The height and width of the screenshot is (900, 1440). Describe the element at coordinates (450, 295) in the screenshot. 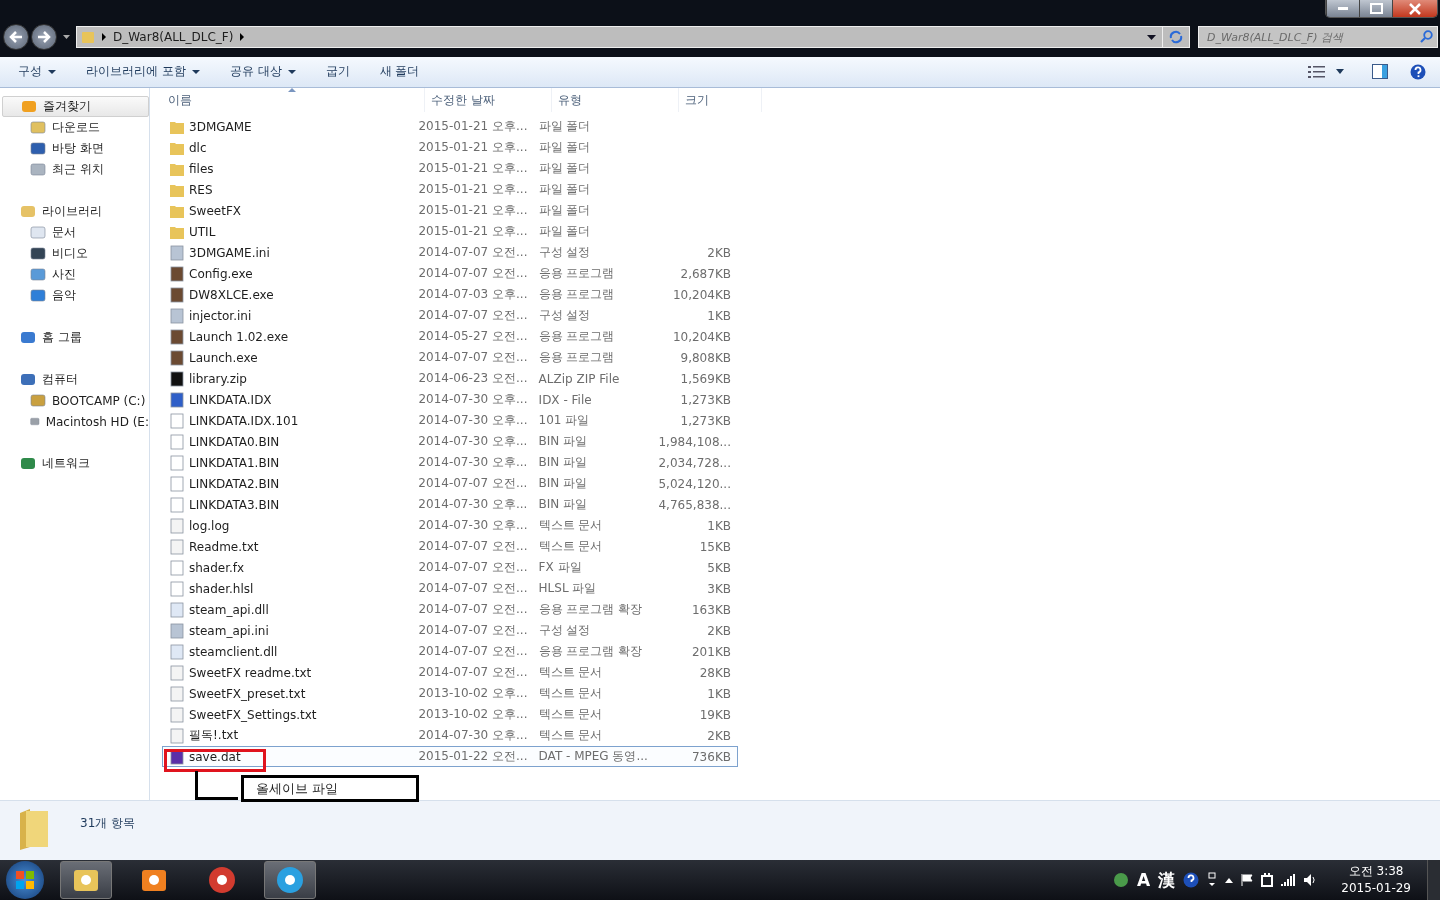

I see `file-row: DW8XLCE.exe 2014-07-03 오후... 응용 프로그램 10,204KB` at that location.